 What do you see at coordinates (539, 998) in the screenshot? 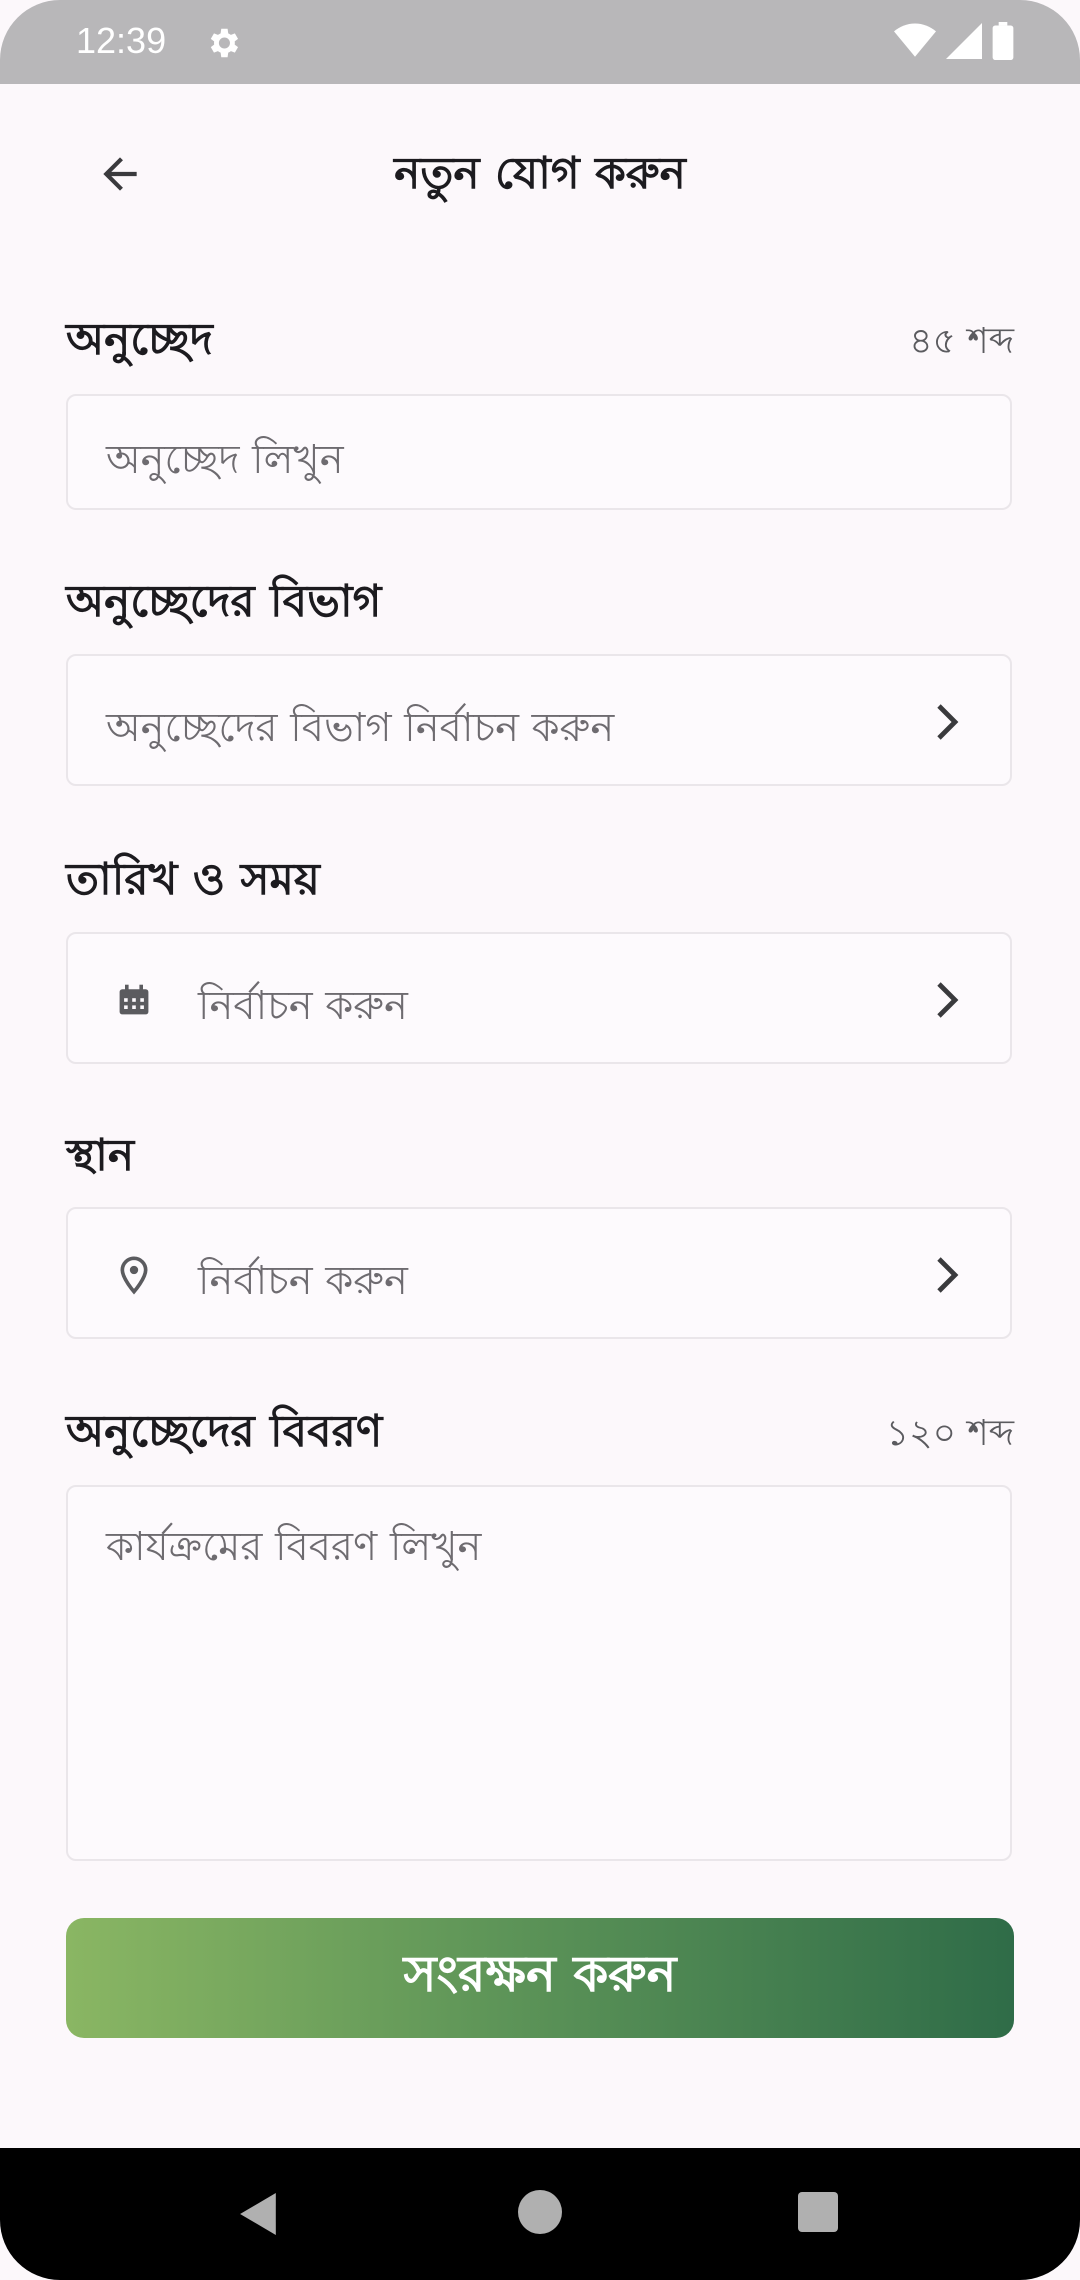
I see `datetime-select: নির্বাচন করুন` at bounding box center [539, 998].